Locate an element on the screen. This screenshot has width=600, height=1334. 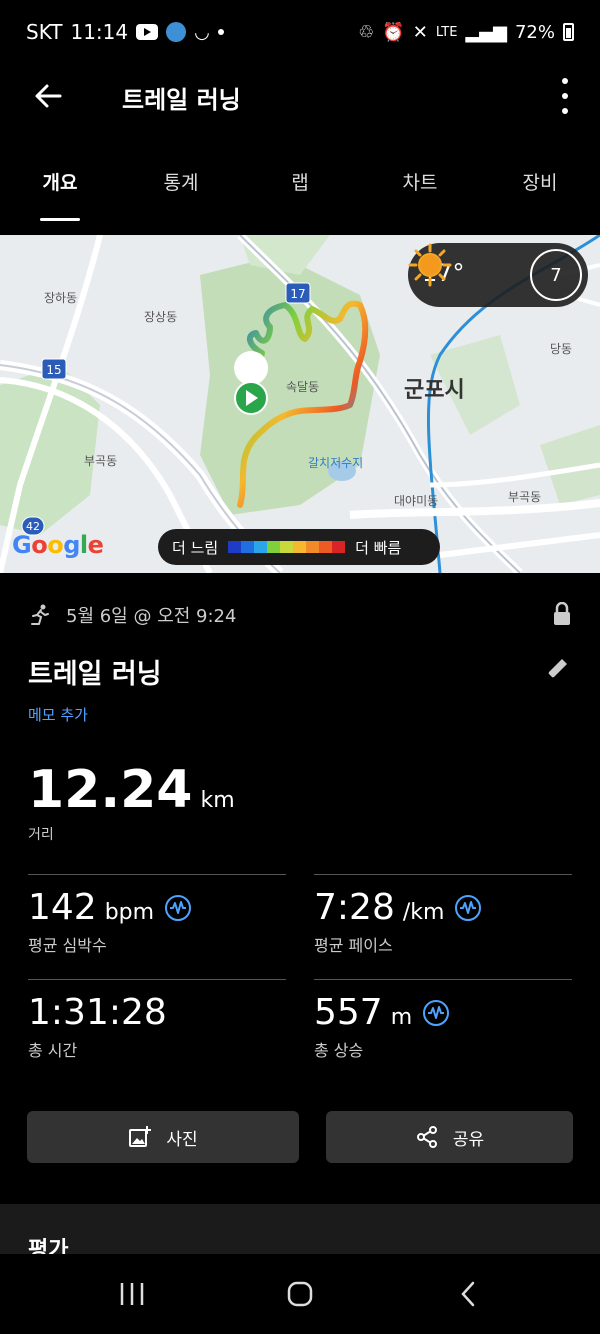
share-label: 공유 is located at coordinates (468, 1139).